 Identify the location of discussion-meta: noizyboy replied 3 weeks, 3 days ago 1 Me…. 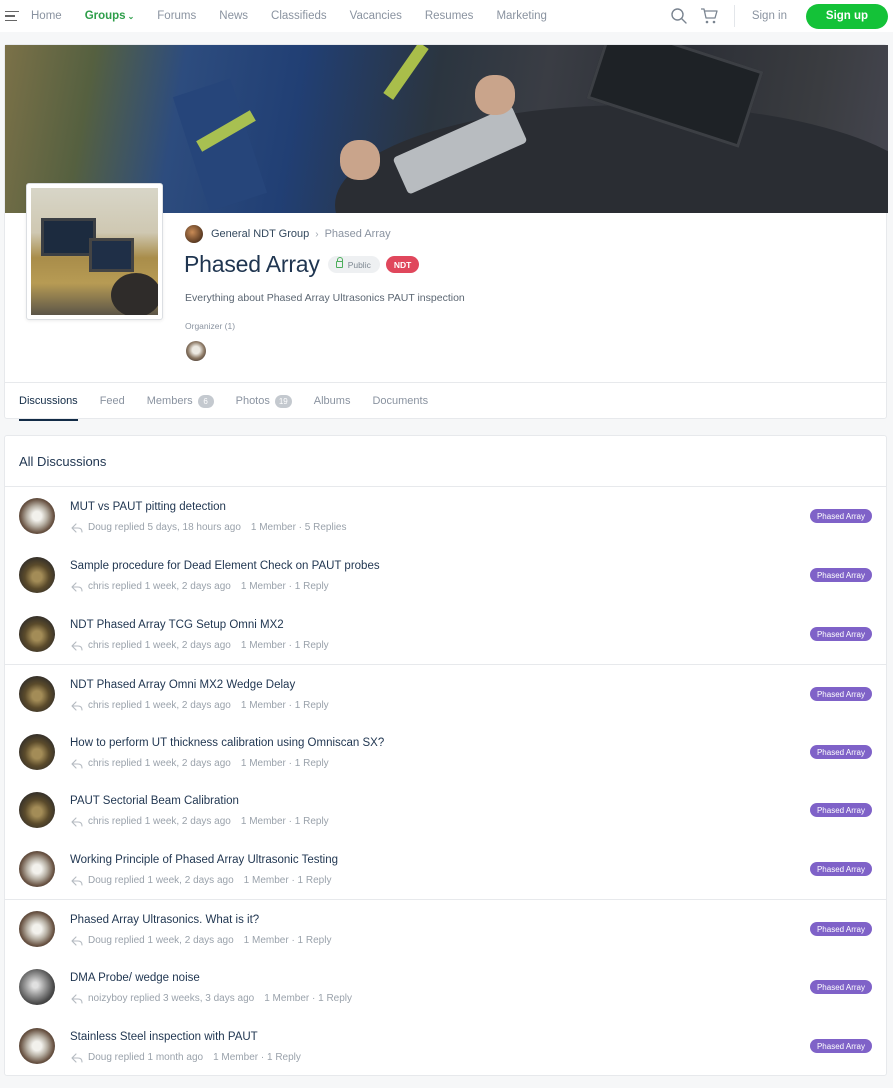
(211, 998).